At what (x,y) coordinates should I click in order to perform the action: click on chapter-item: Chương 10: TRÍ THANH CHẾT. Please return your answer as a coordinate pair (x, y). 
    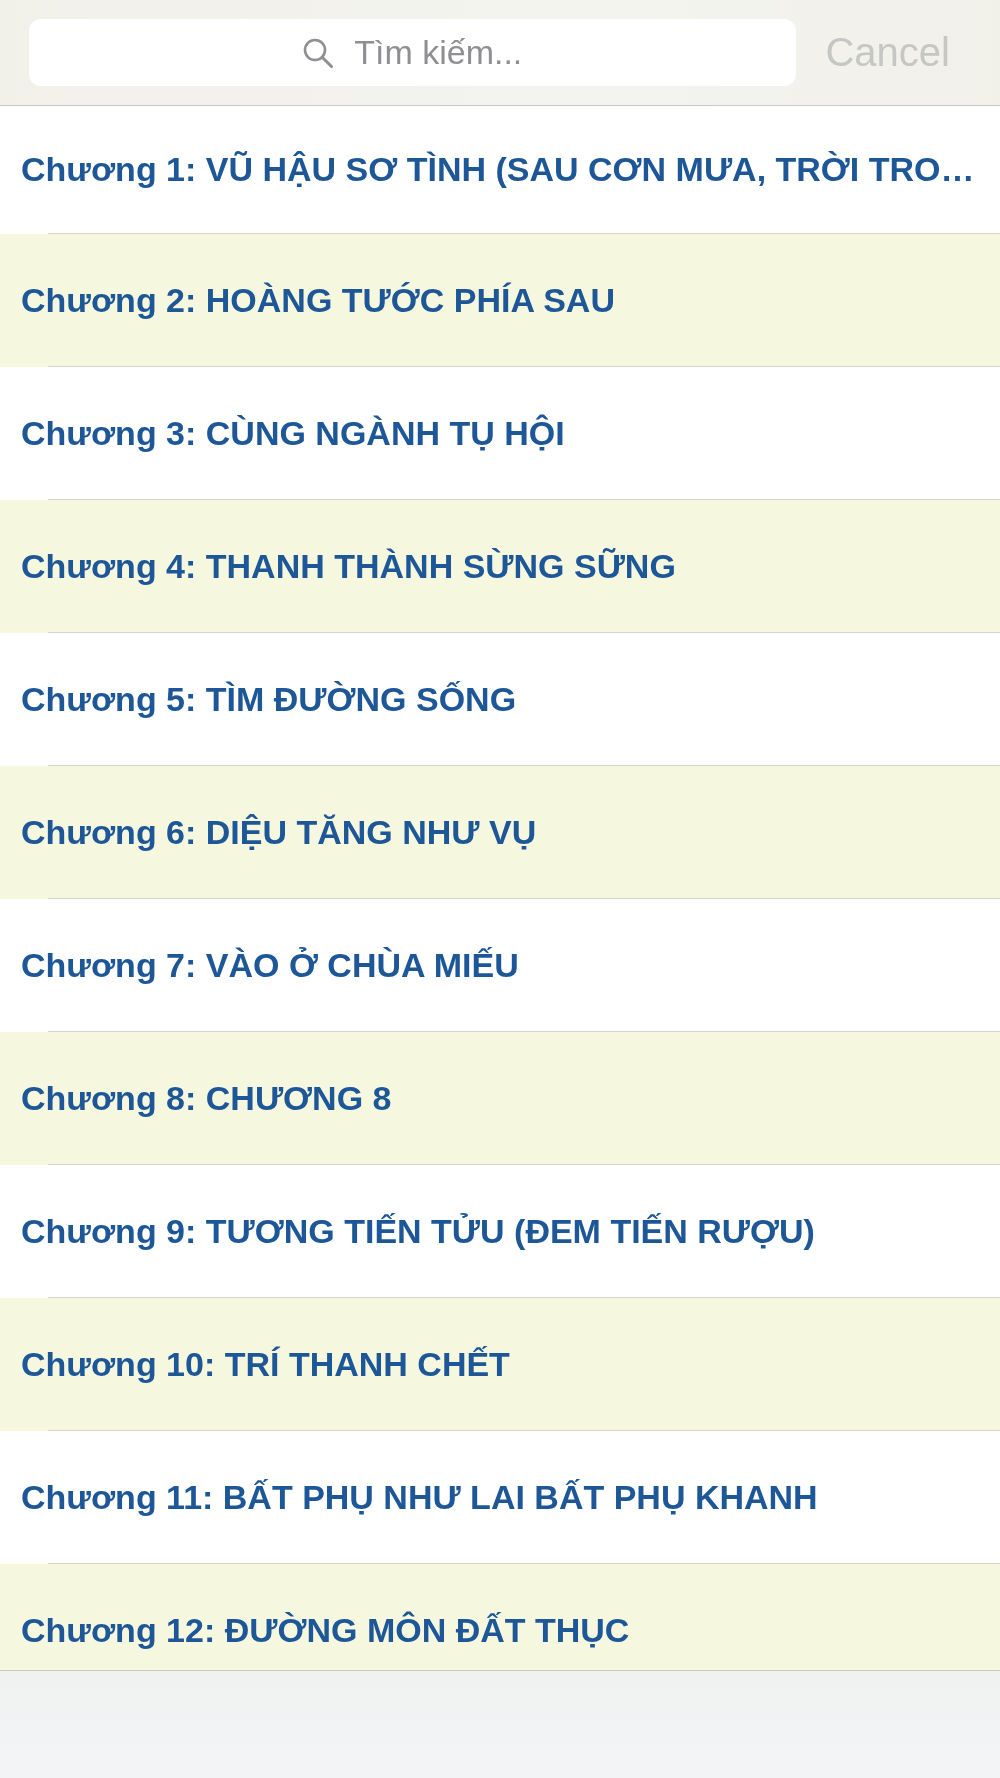
    Looking at the image, I should click on (500, 1364).